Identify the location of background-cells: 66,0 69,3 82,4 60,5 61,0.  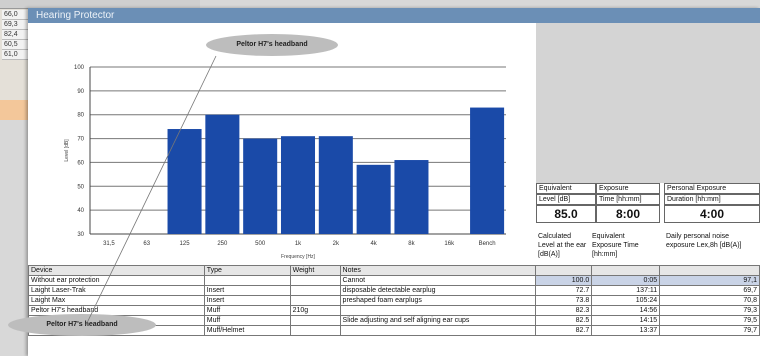
(16, 35).